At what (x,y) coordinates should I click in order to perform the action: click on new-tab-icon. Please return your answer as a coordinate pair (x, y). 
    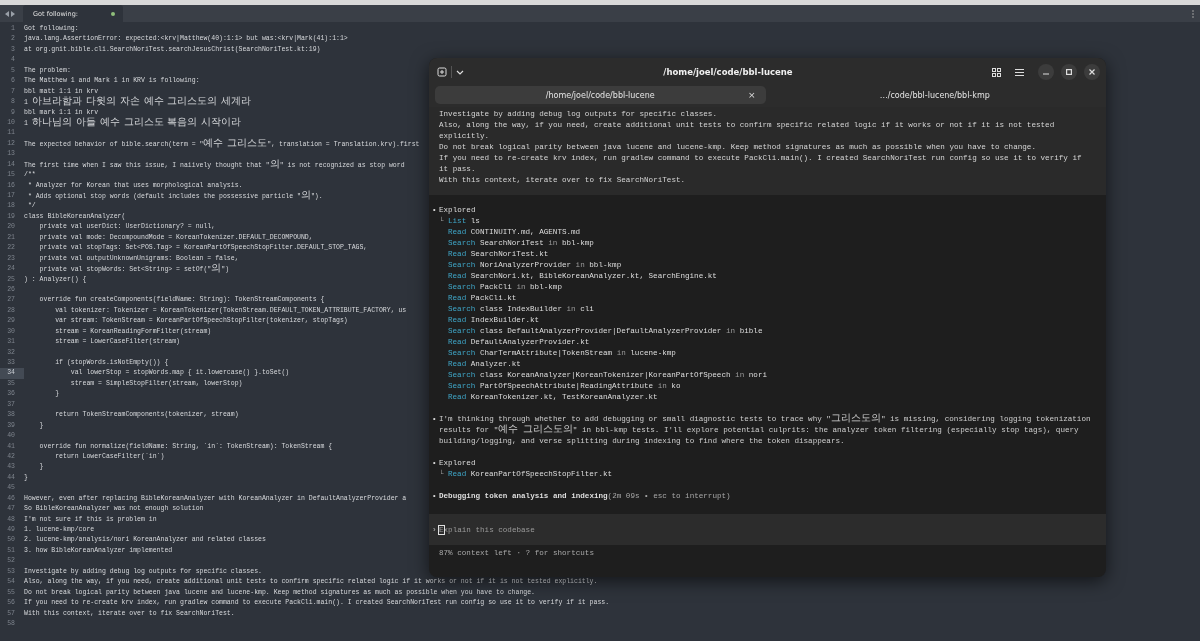
    Looking at the image, I should click on (442, 72).